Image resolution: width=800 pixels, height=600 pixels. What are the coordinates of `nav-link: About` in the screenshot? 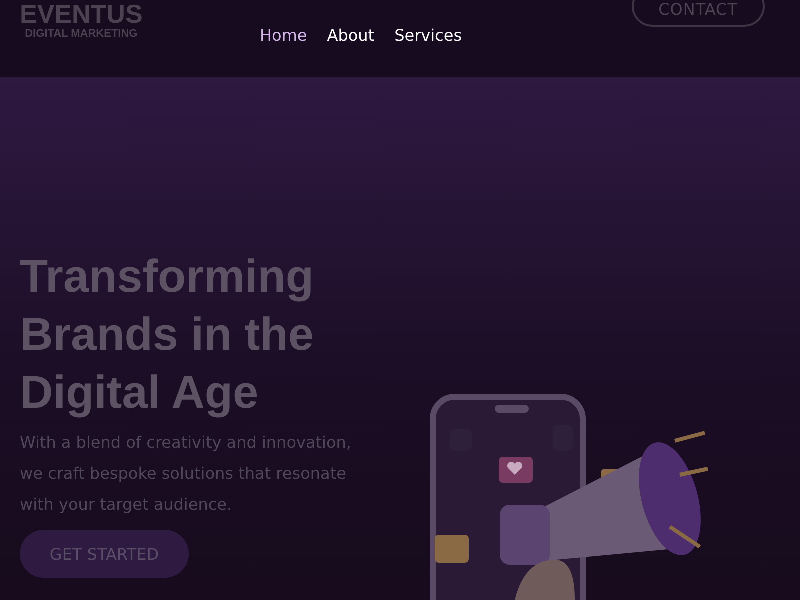 It's located at (351, 36).